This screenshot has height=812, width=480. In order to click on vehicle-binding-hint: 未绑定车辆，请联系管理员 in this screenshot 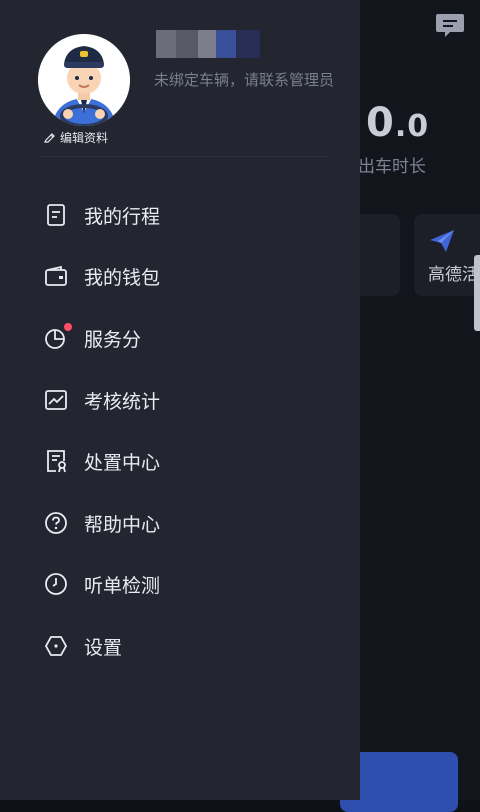, I will do `click(244, 80)`.